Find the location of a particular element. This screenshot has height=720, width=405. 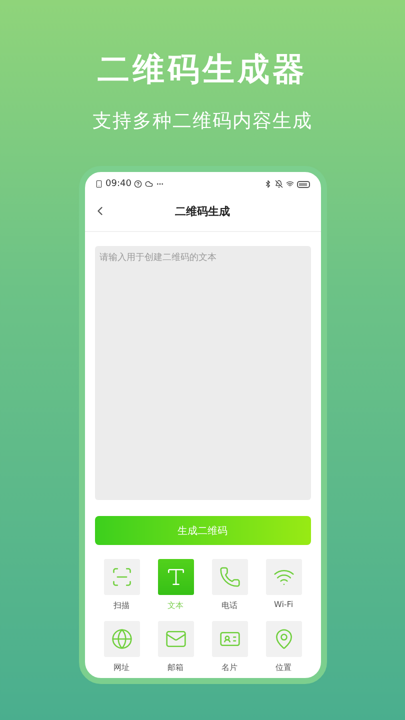

phone-status-icon is located at coordinates (98, 184).